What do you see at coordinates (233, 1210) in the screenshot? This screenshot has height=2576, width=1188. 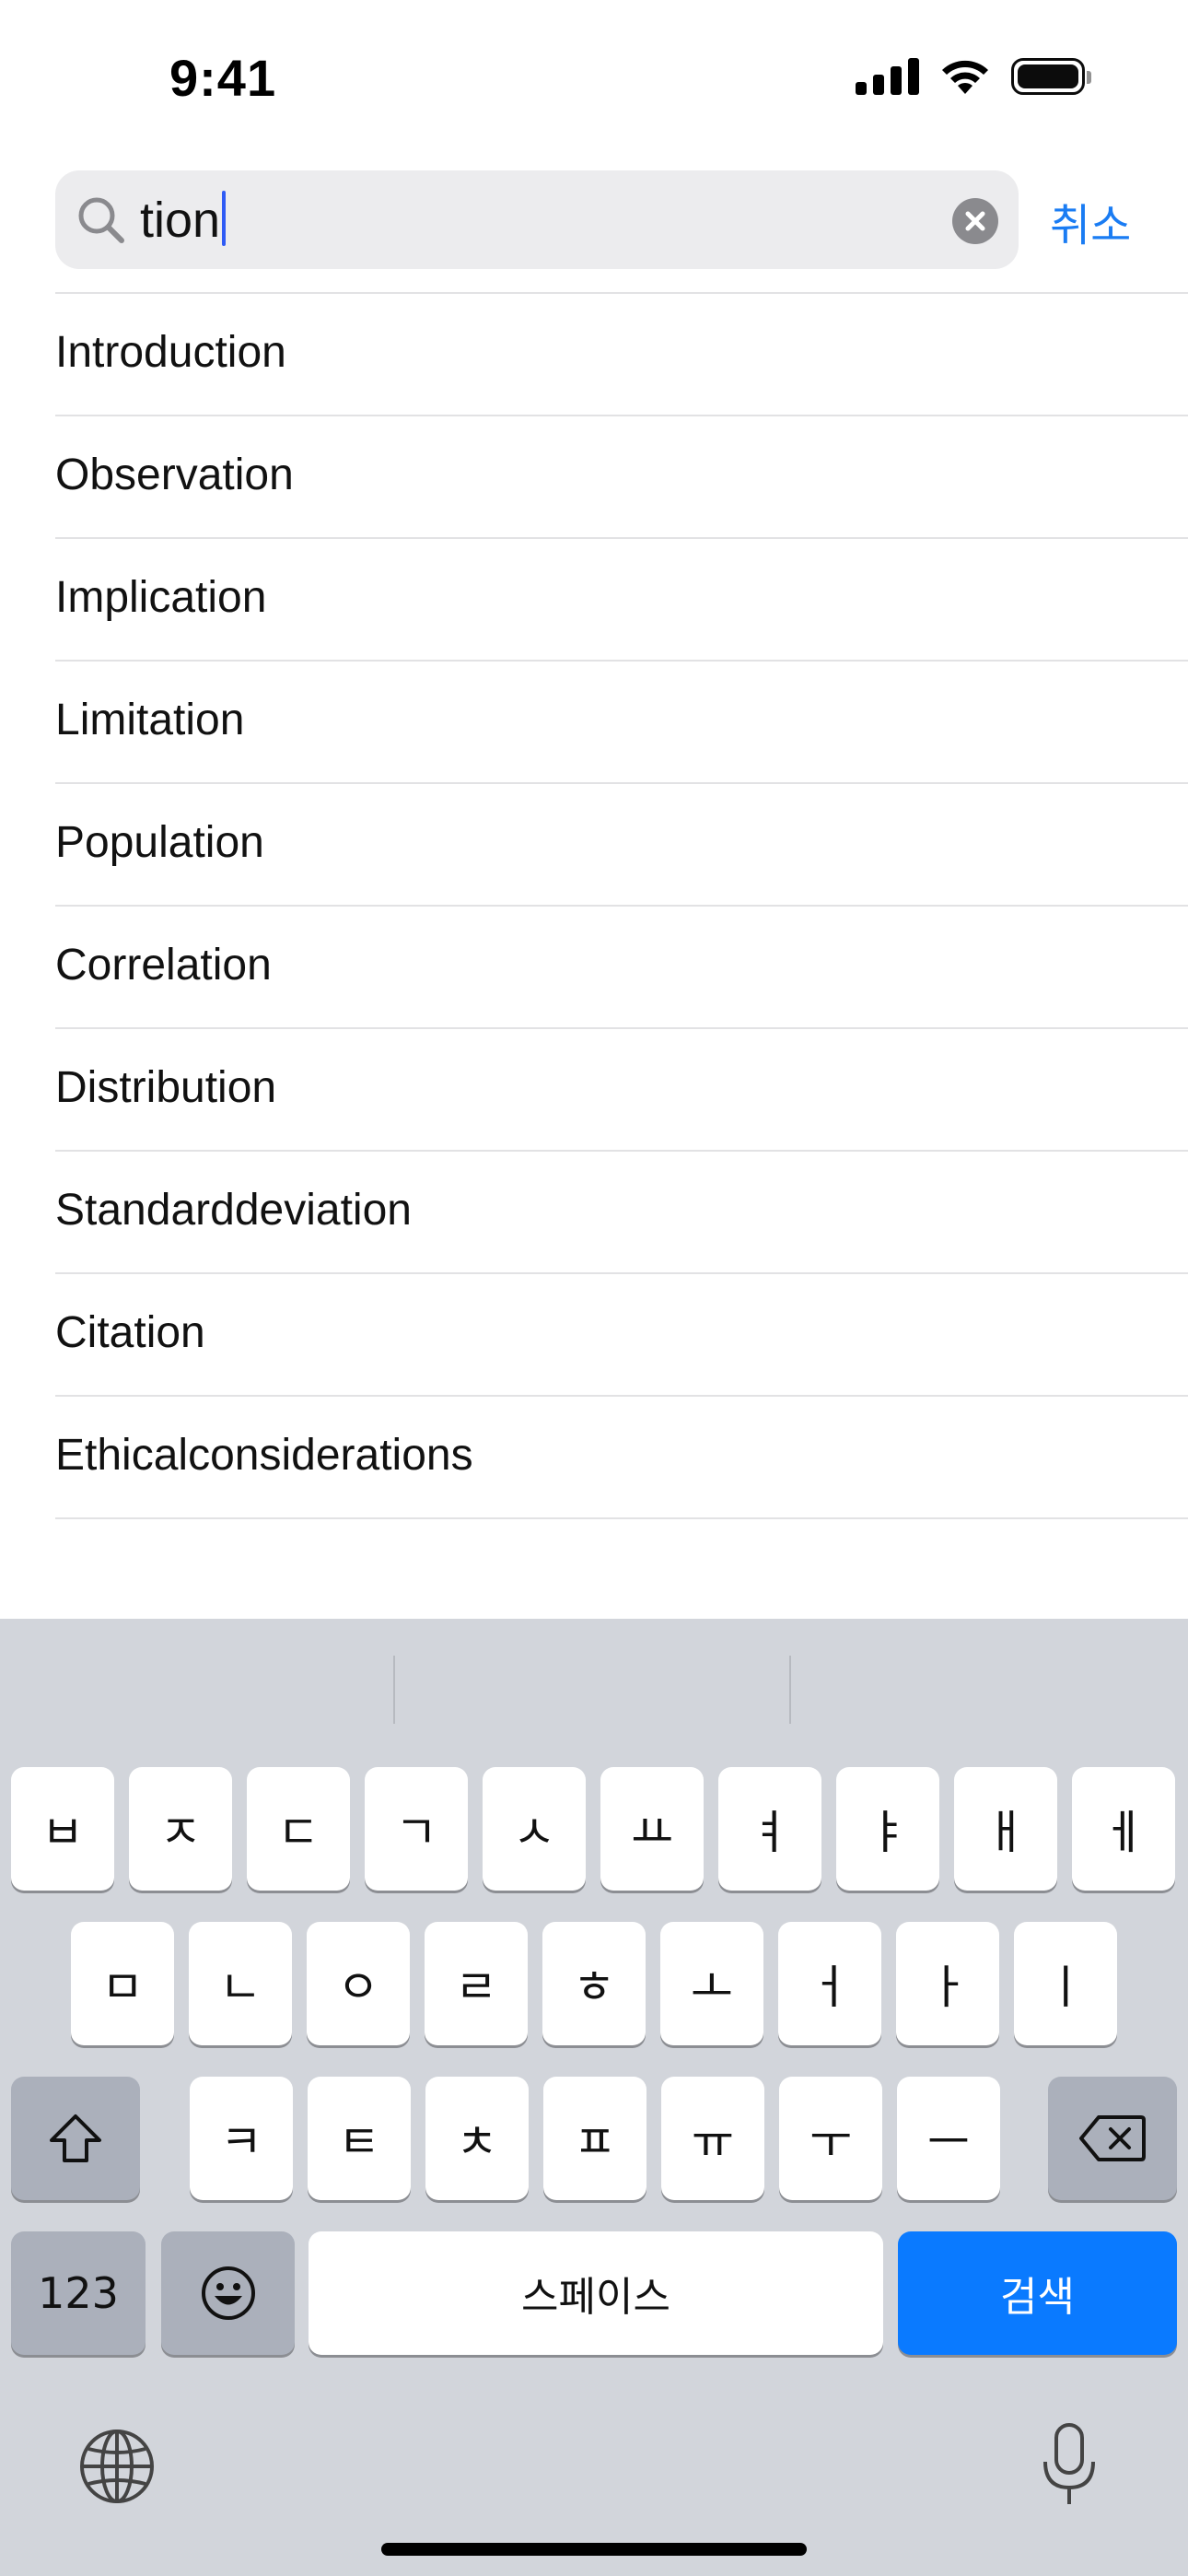 I see `result-label: Standarddeviation` at bounding box center [233, 1210].